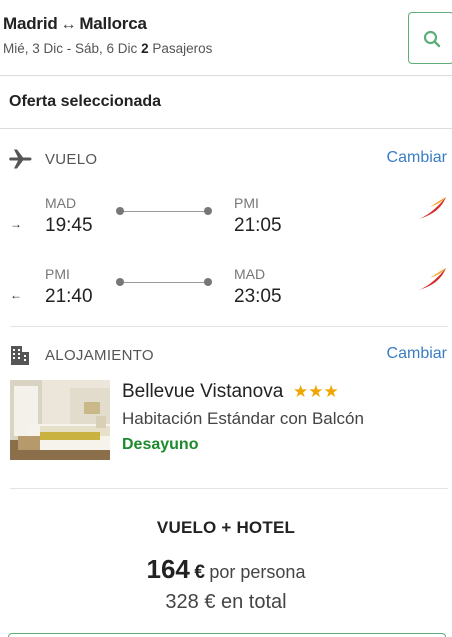 The image size is (452, 637). Describe the element at coordinates (316, 391) in the screenshot. I see `hotel-star-rating: ★★★` at that location.